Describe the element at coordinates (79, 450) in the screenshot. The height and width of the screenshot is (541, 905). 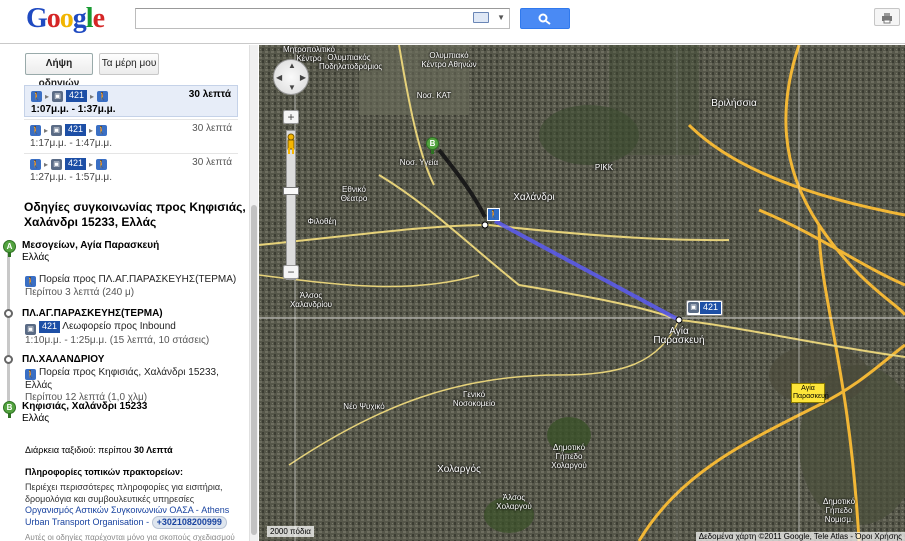
I see `trip-label: Διάρκεια ταξιδιού: περίπου` at that location.